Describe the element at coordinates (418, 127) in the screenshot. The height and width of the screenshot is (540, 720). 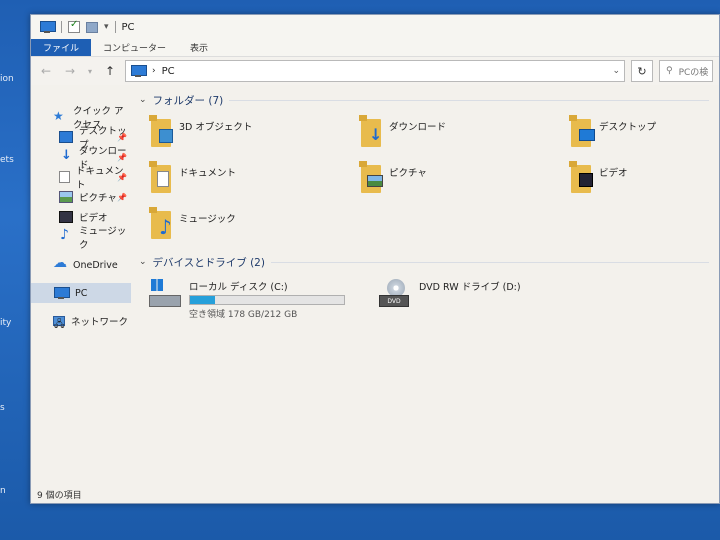
I see `folder-label: ダウンロード` at that location.